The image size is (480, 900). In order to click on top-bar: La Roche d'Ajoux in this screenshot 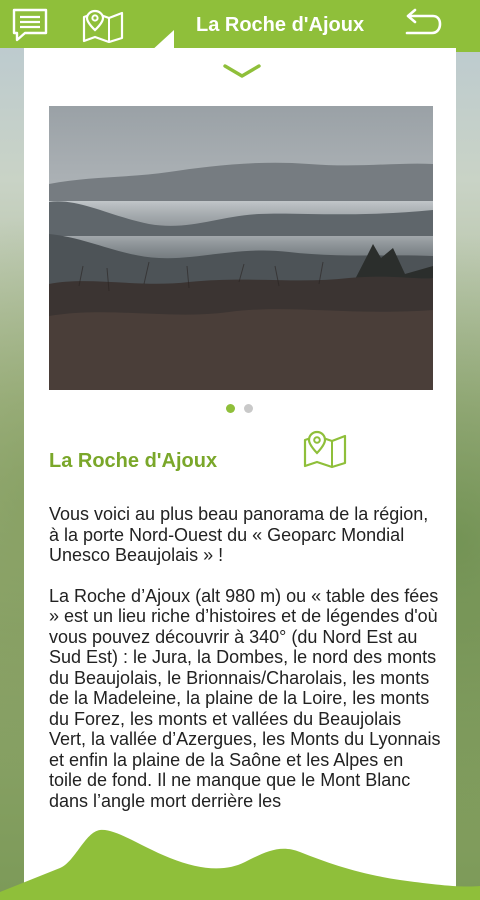, I will do `click(240, 26)`.